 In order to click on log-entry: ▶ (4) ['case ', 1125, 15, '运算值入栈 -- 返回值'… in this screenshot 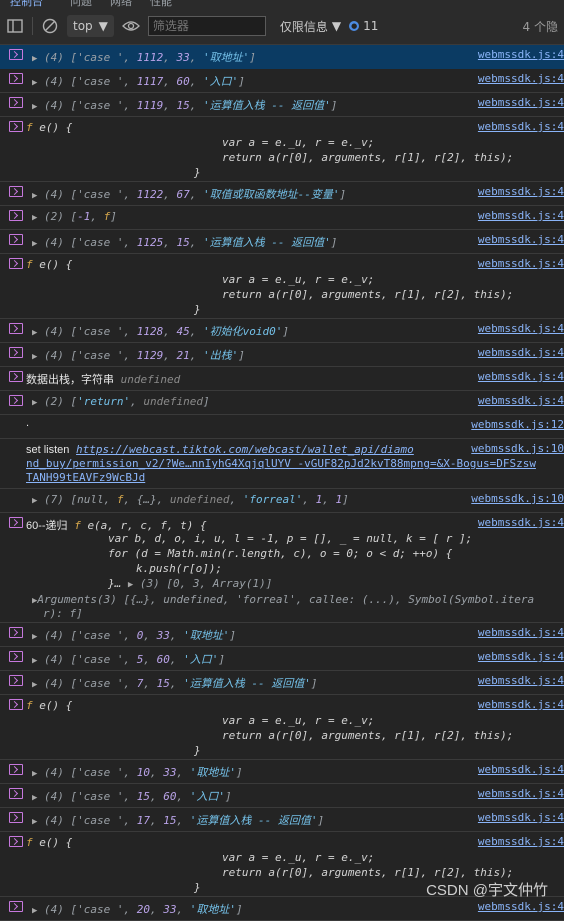, I will do `click(282, 242)`.